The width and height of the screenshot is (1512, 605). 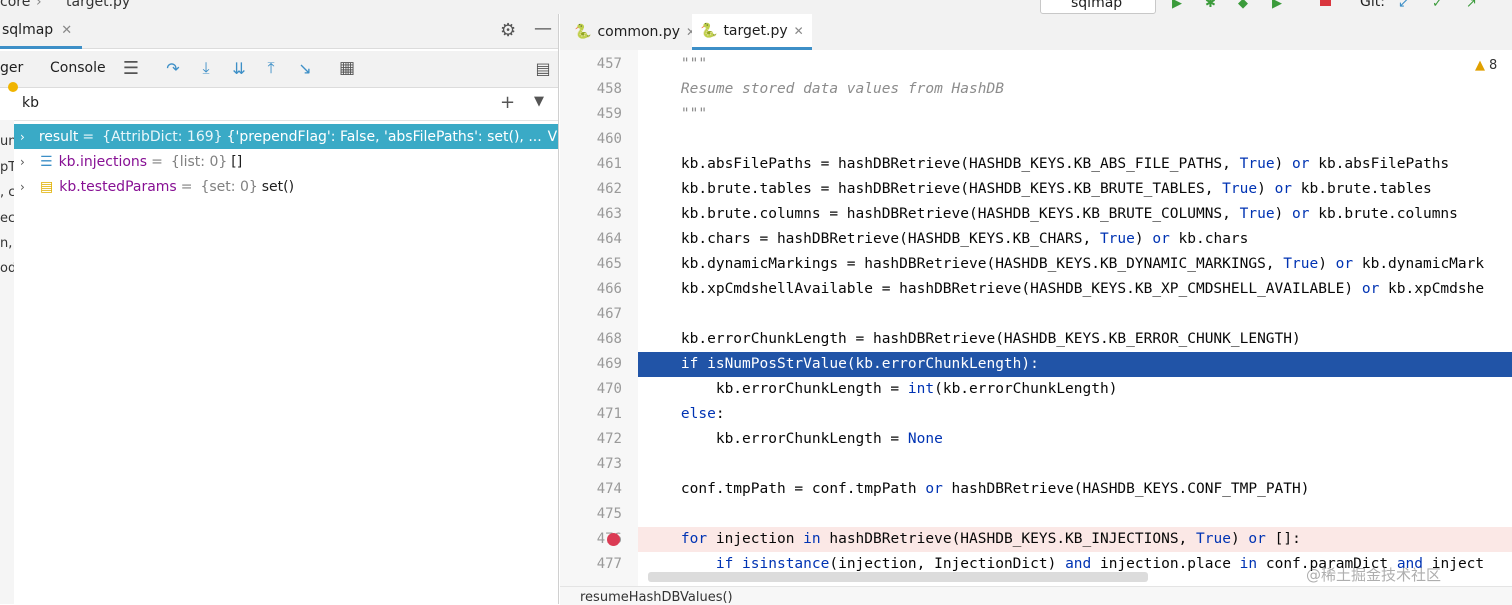 I want to click on line-number: 477, so click(x=591, y=564).